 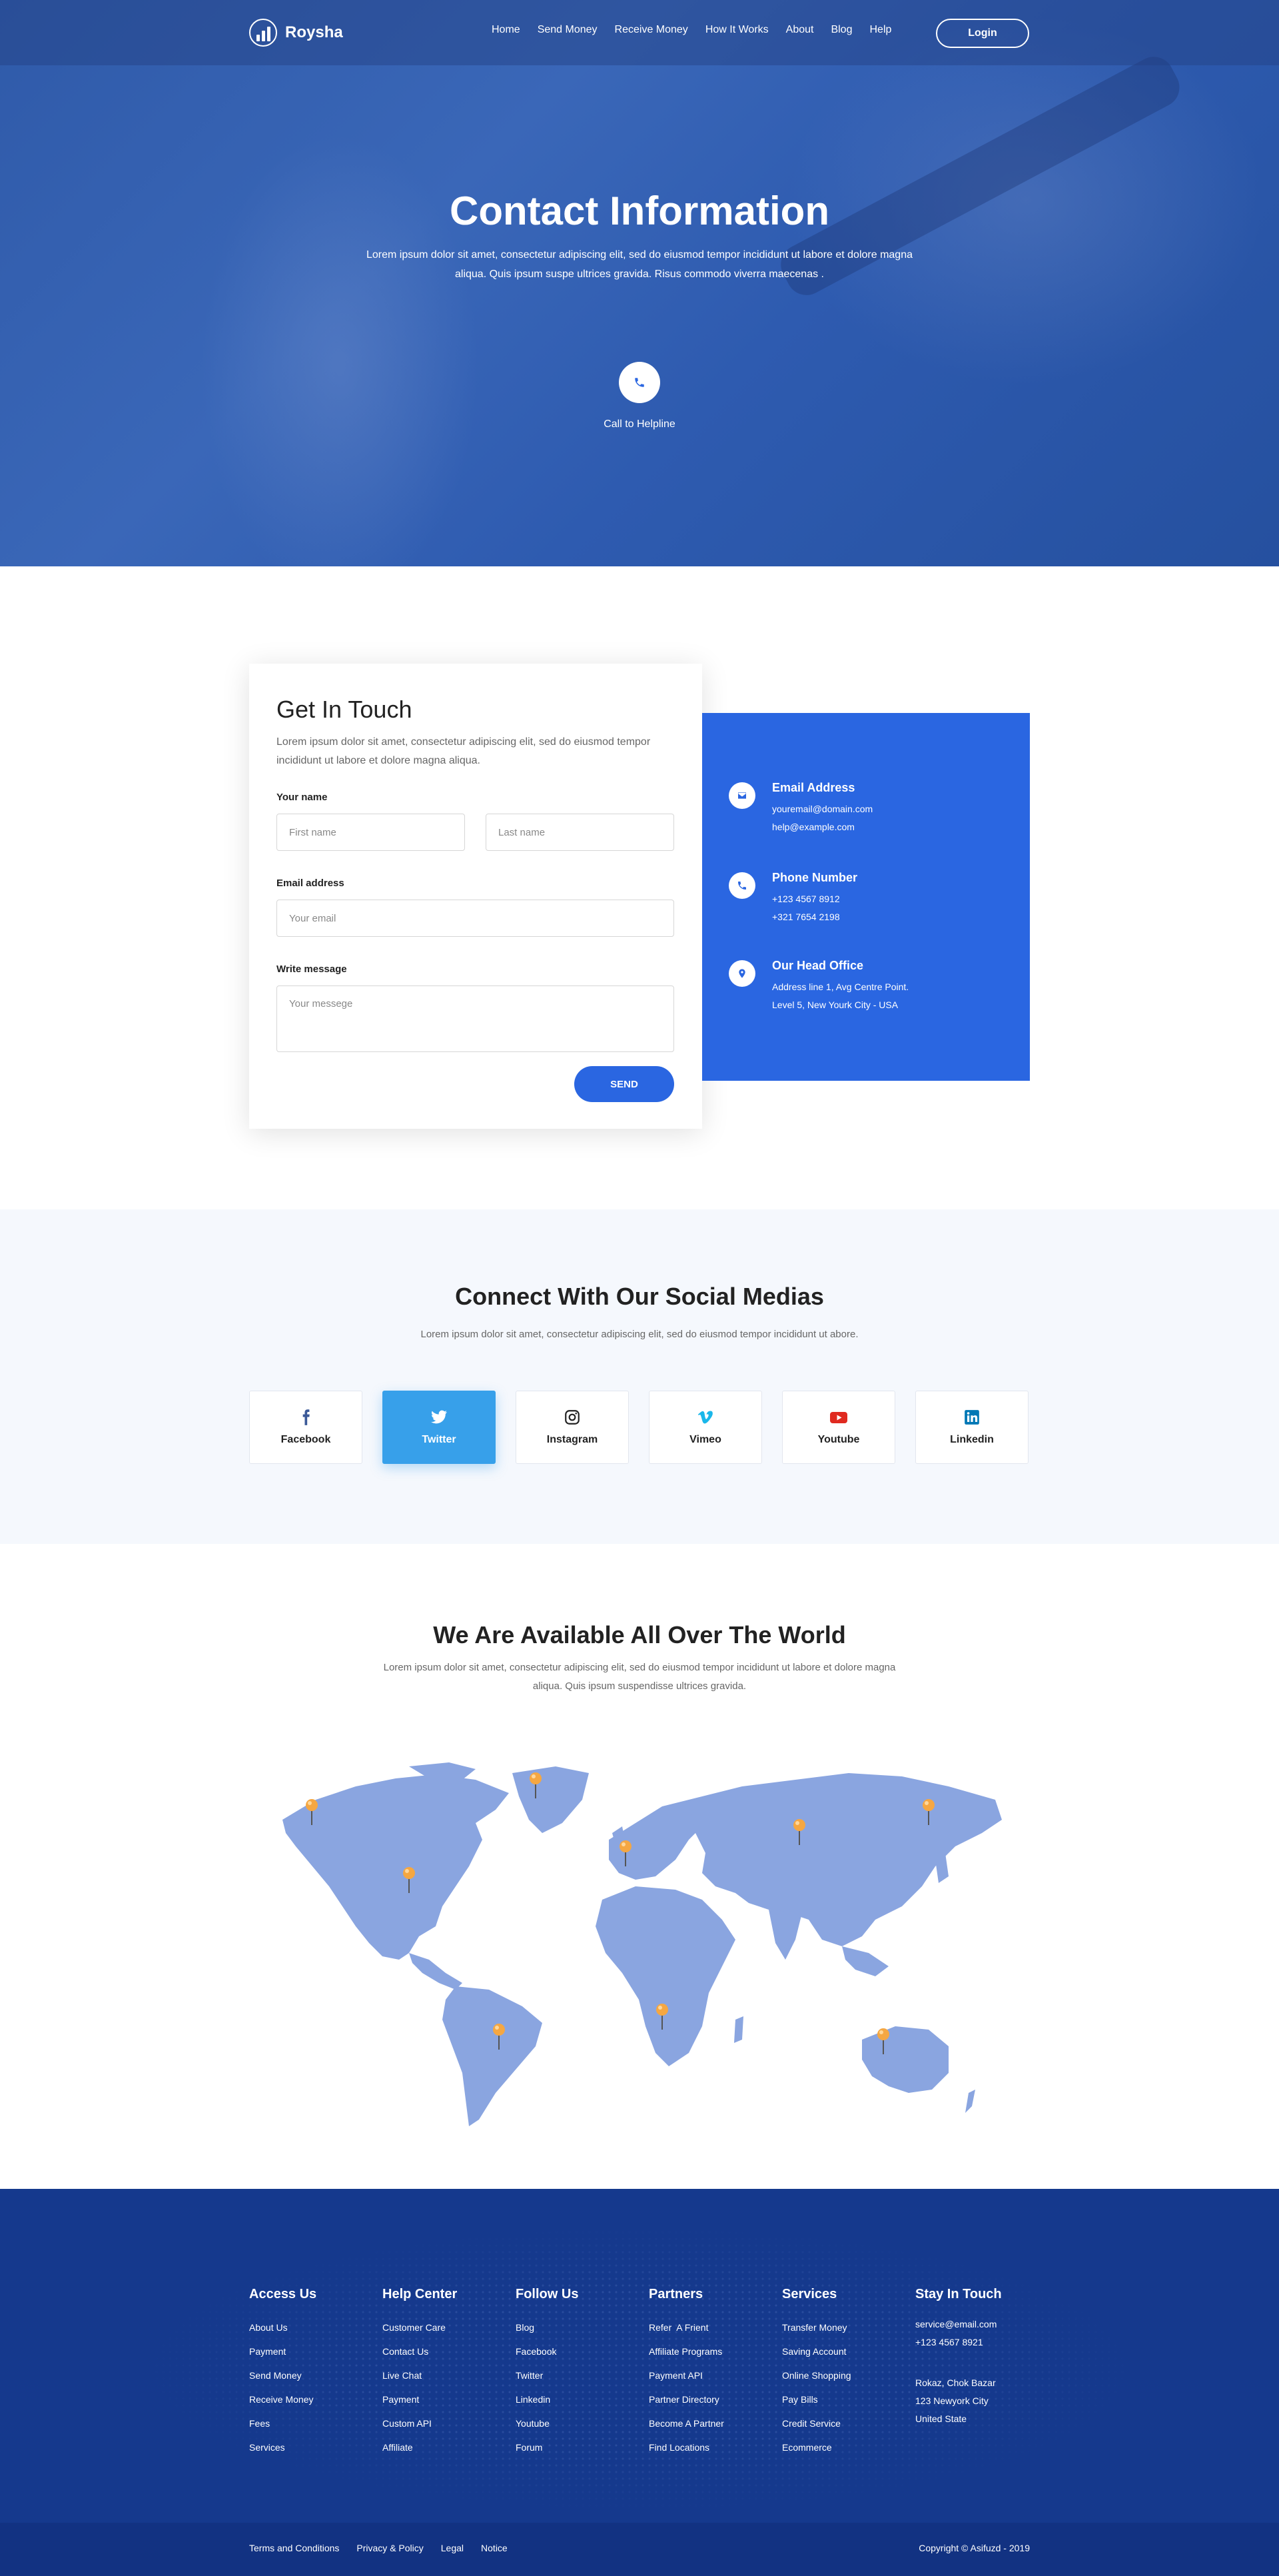 I want to click on social-card-linkedin: Linkedin, so click(x=972, y=1428).